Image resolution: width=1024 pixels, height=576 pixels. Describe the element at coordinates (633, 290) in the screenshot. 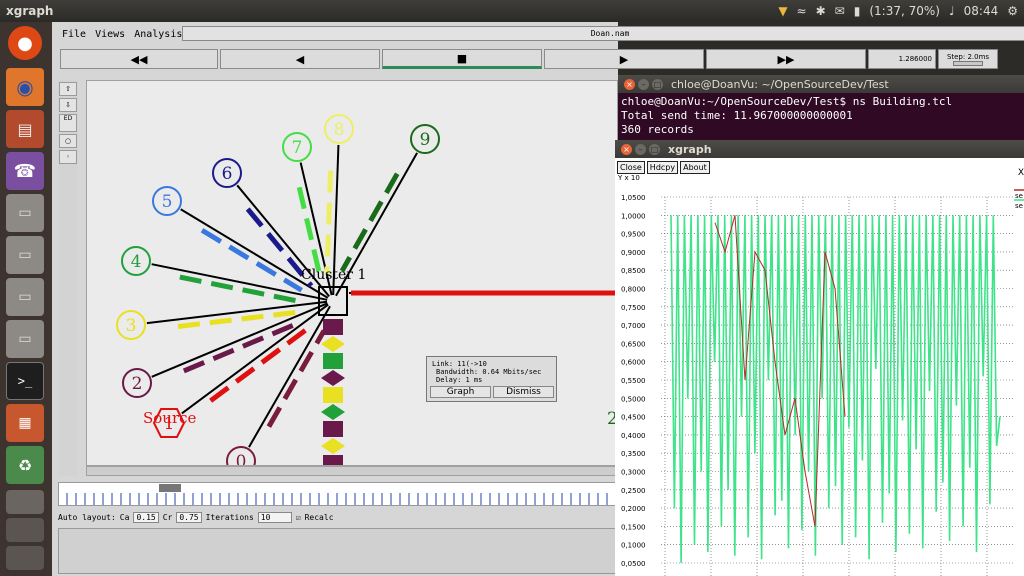

I see `y-tick-label: 0,8000` at that location.